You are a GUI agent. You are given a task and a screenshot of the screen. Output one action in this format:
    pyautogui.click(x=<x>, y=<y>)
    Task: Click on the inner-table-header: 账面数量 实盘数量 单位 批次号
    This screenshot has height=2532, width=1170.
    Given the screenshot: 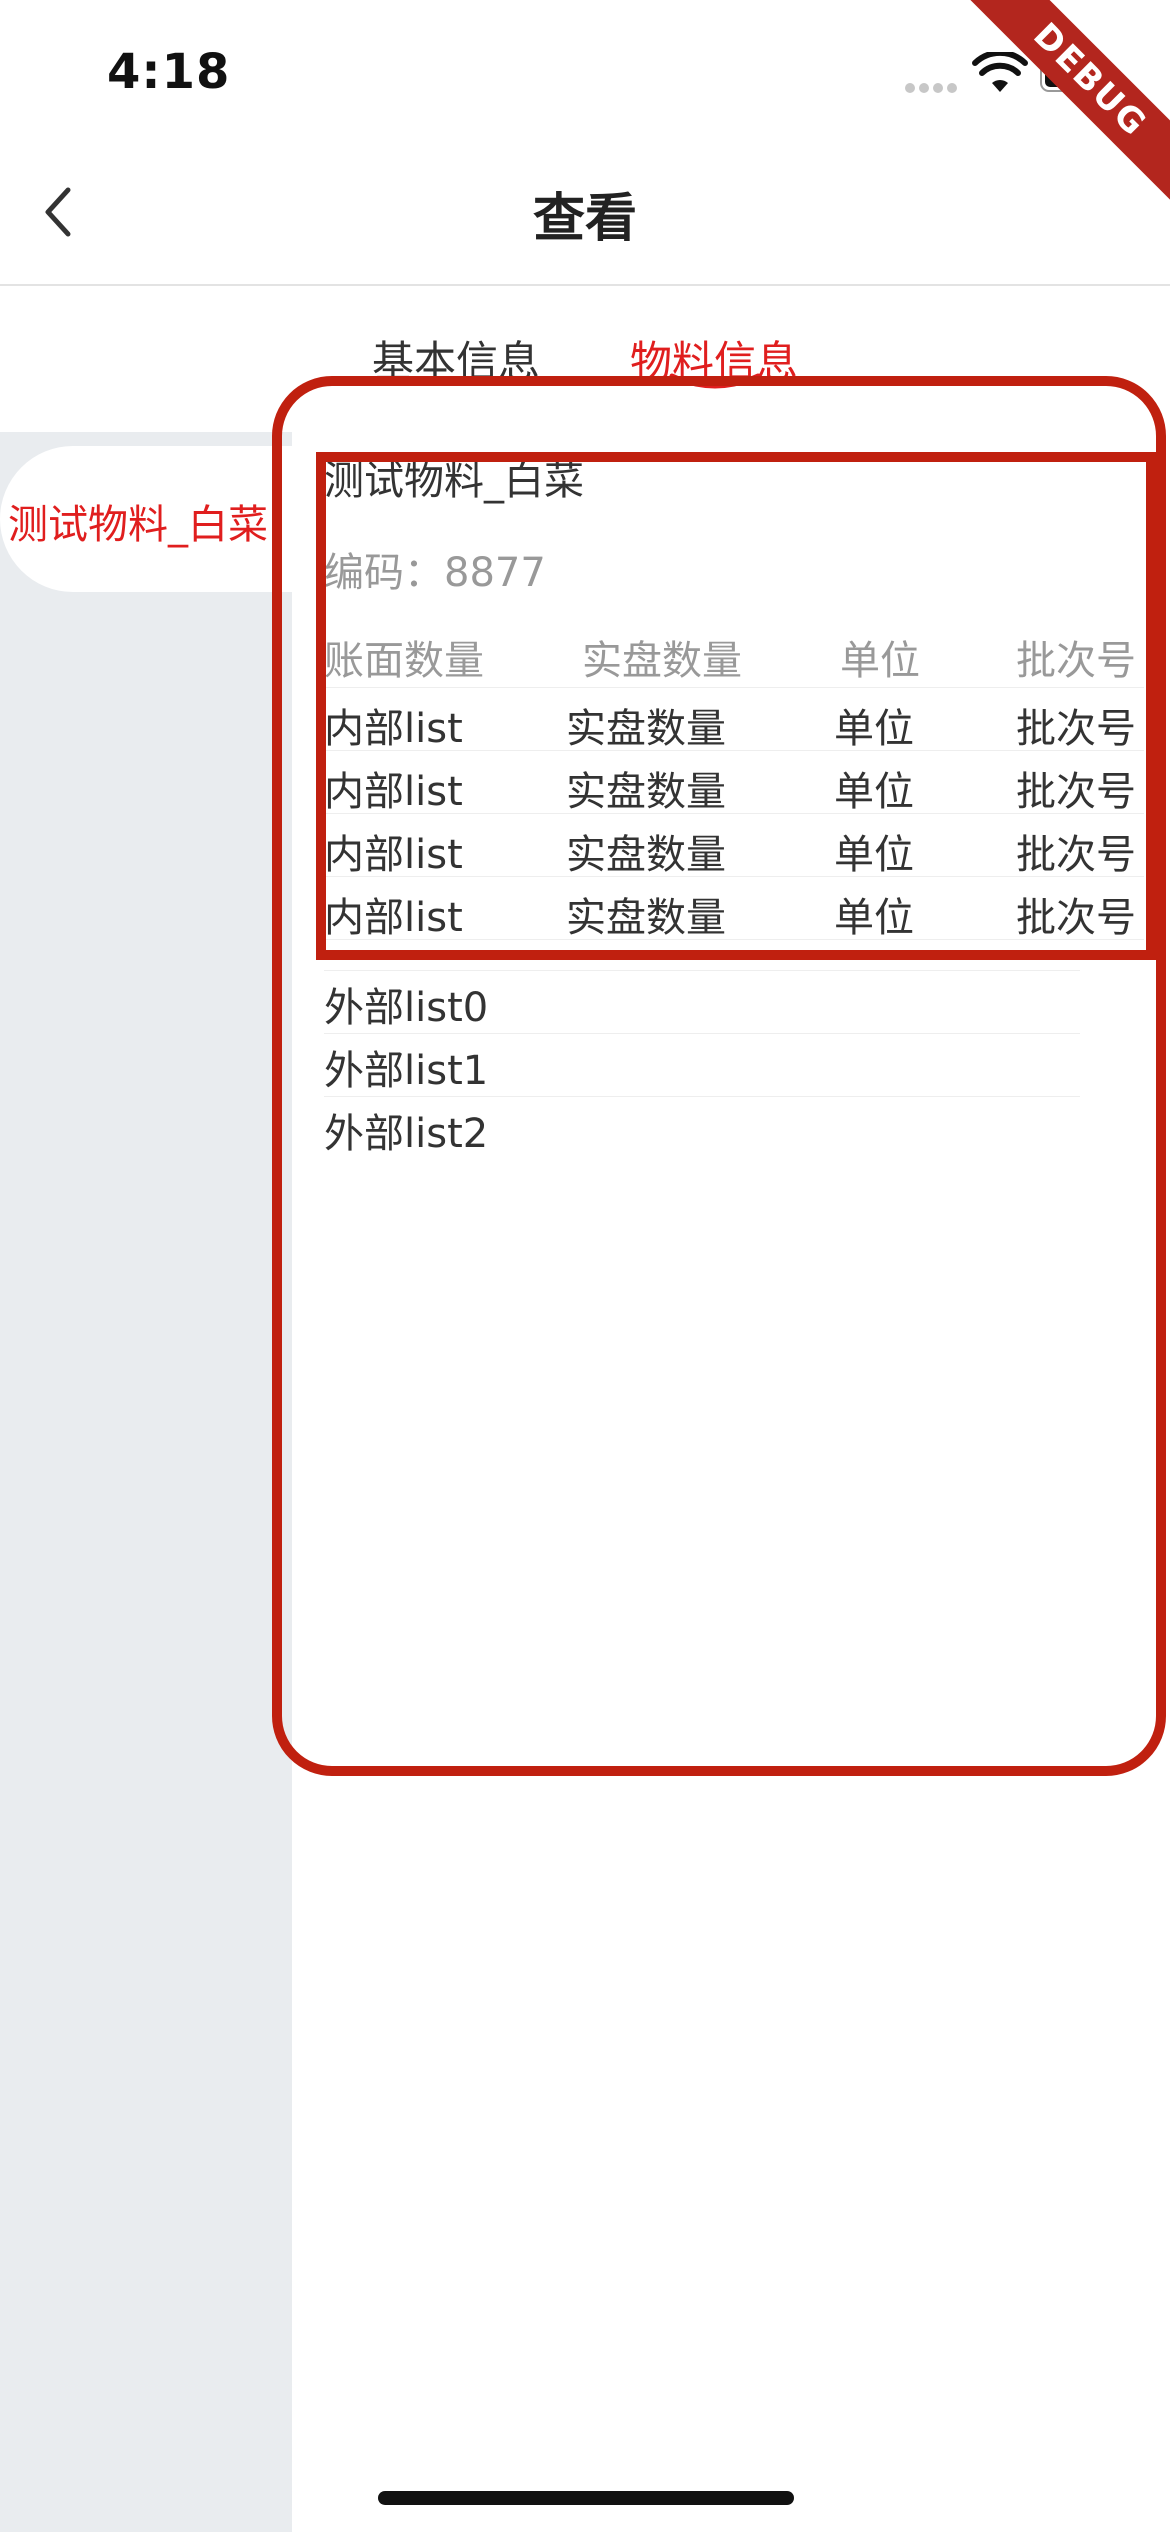 What is the action you would take?
    pyautogui.click(x=734, y=654)
    